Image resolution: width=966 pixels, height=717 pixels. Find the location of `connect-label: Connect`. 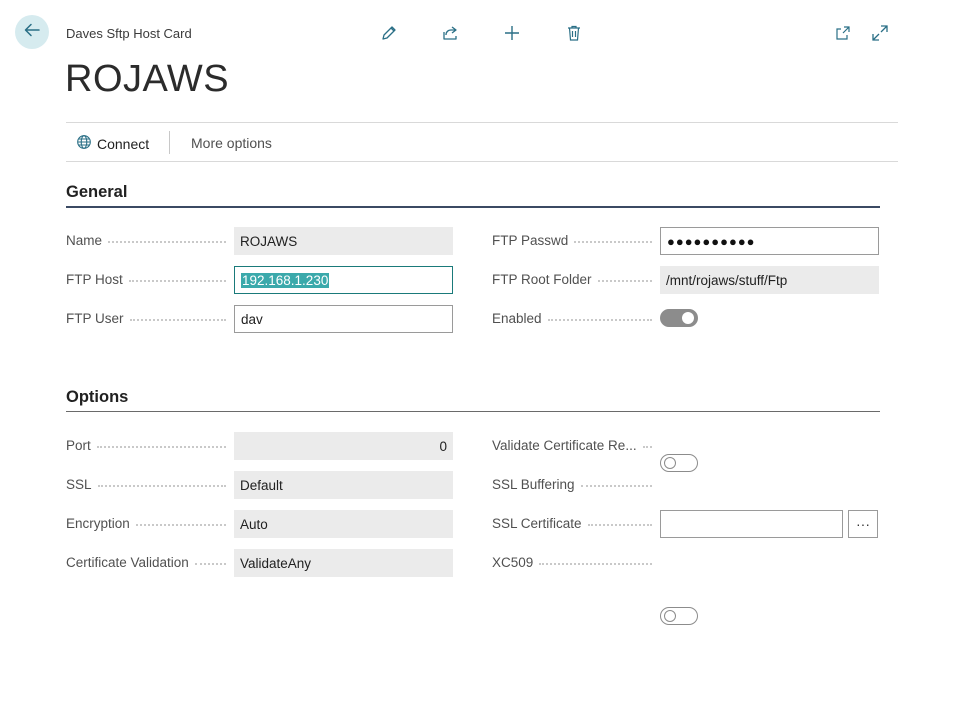

connect-label: Connect is located at coordinates (123, 143).